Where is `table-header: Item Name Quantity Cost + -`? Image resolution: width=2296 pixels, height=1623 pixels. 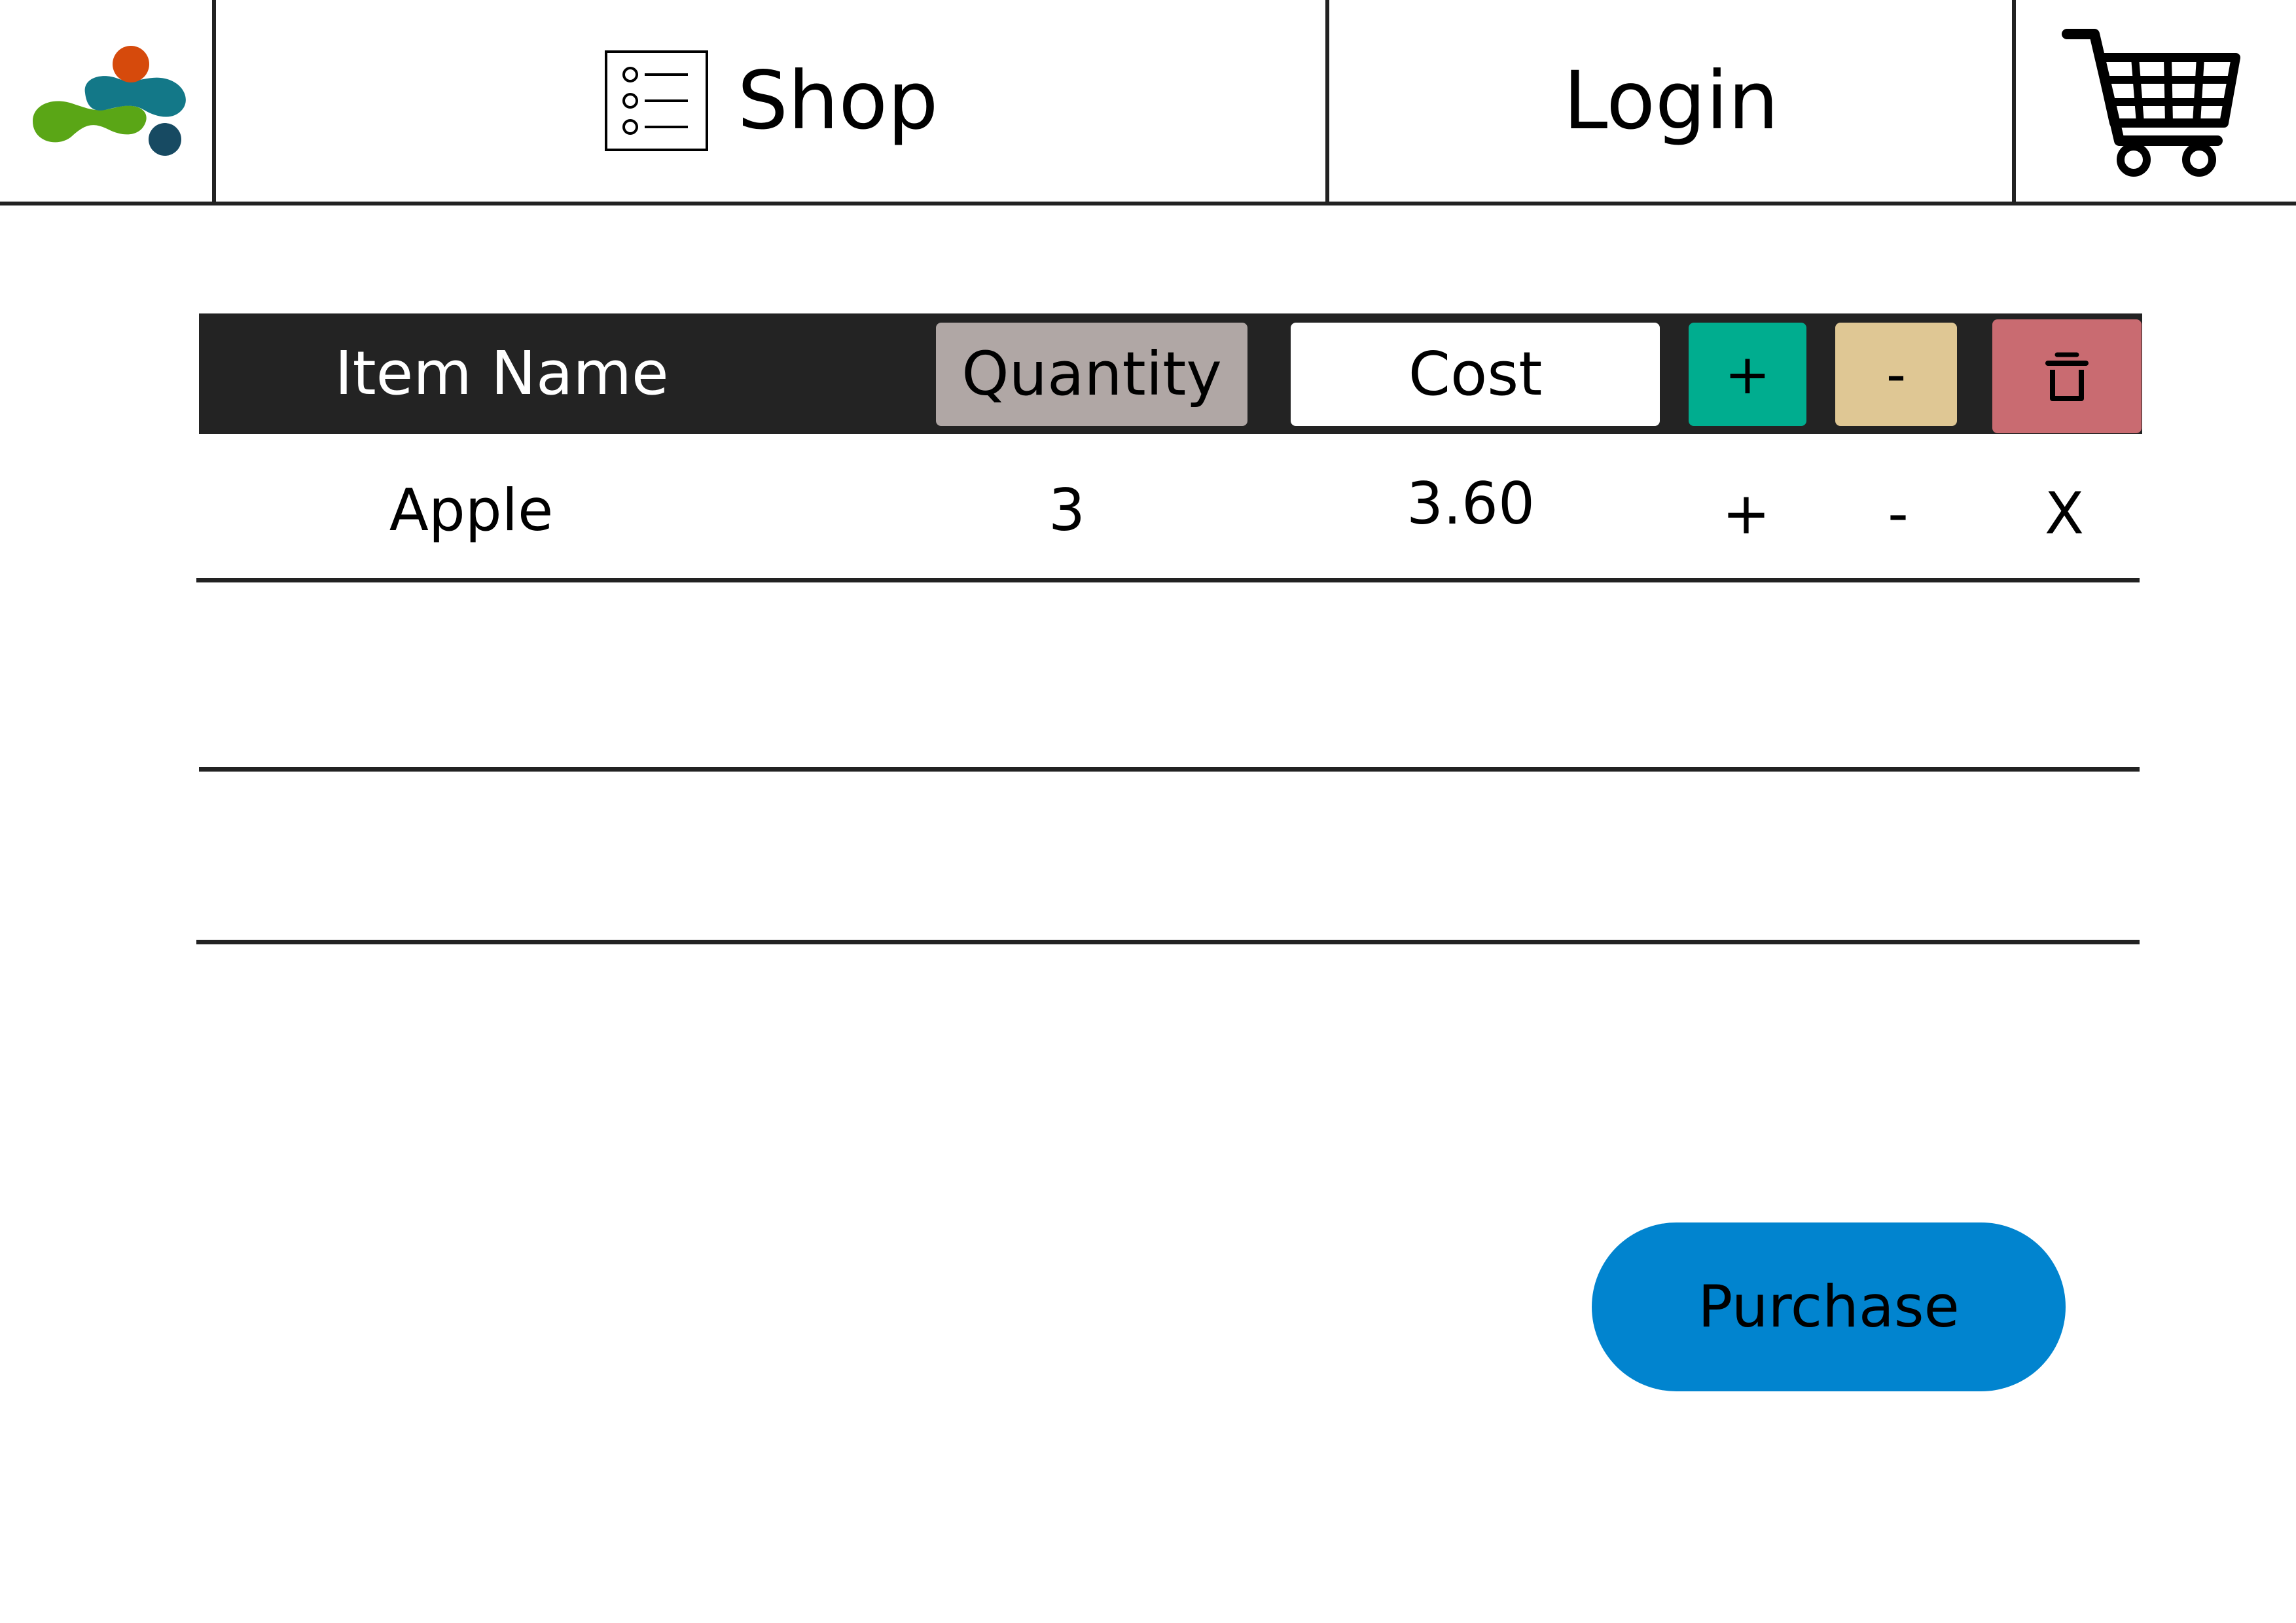
table-header: Item Name Quantity Cost + - is located at coordinates (1170, 373).